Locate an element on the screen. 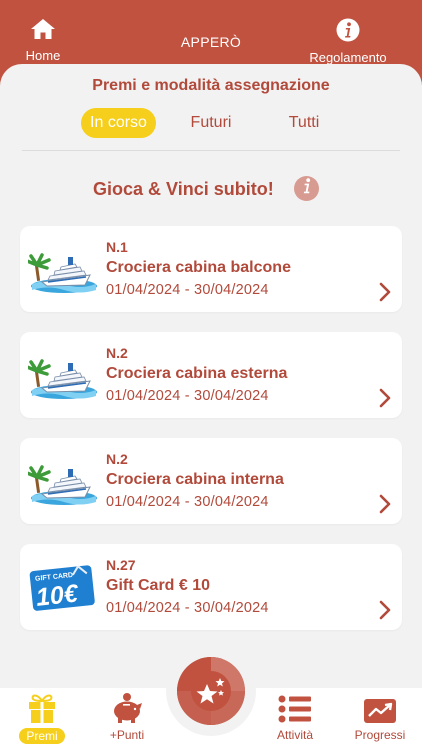 This screenshot has width=422, height=750. nav-premi-label: Premi is located at coordinates (42, 736).